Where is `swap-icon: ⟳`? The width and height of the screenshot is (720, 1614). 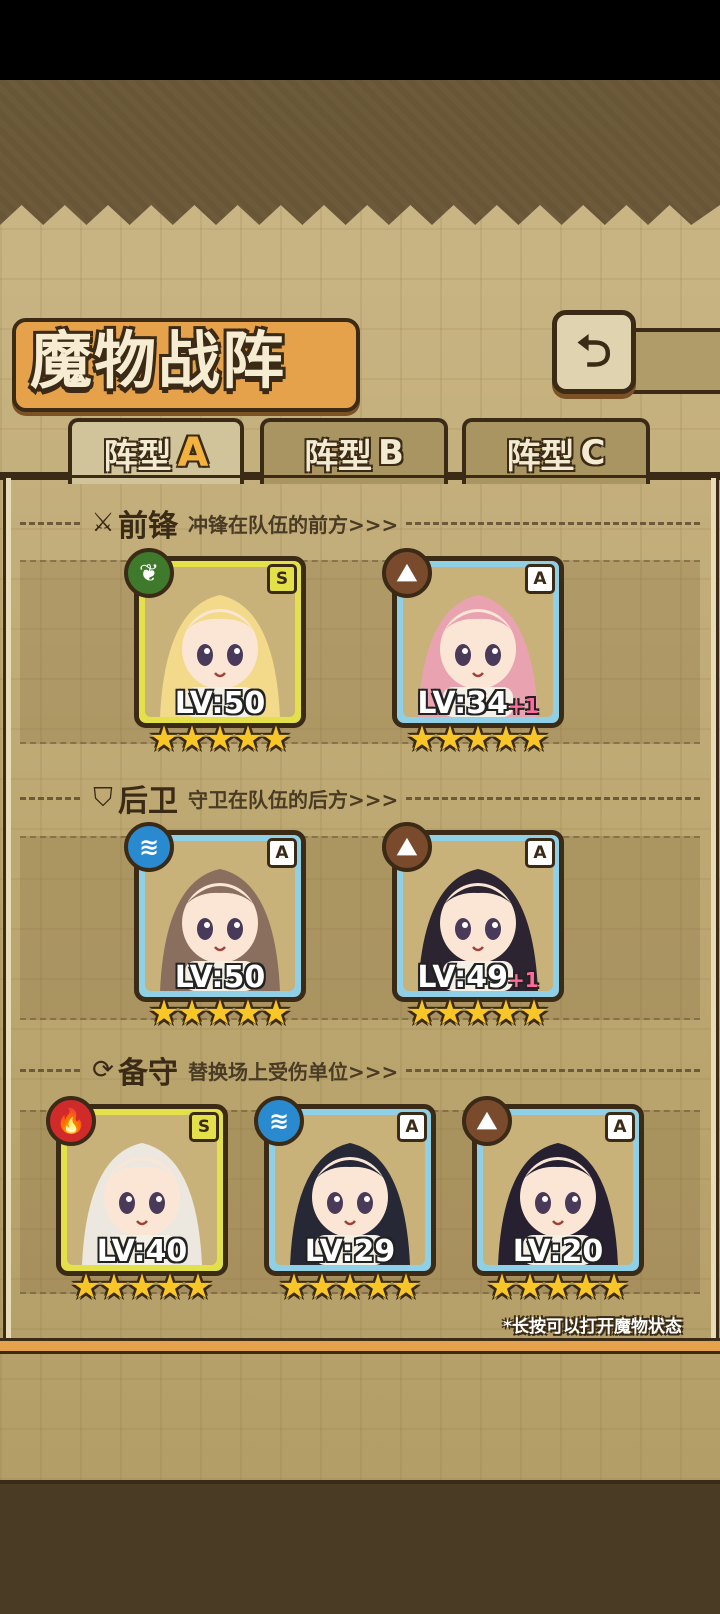 swap-icon: ⟳ is located at coordinates (103, 1070).